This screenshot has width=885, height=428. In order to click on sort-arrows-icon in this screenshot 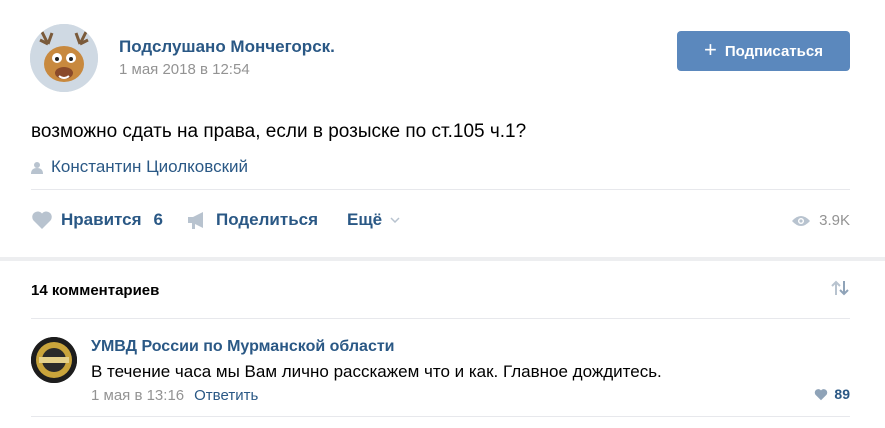, I will do `click(840, 288)`.